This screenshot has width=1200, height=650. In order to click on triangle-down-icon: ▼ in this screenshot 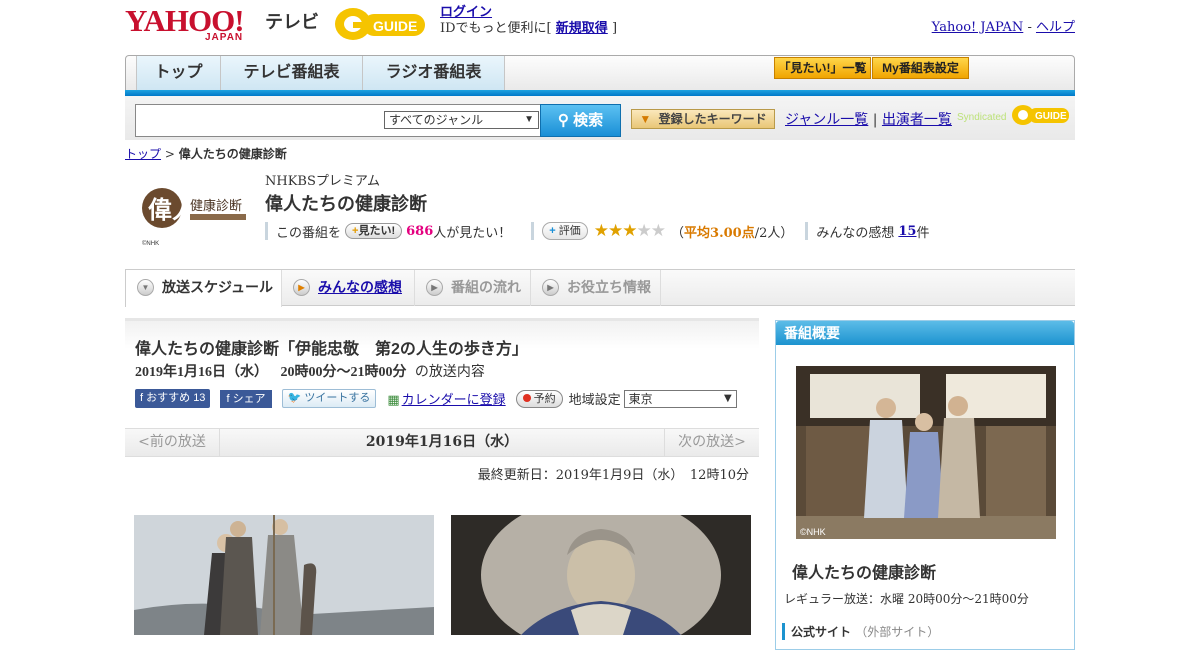, I will do `click(645, 119)`.